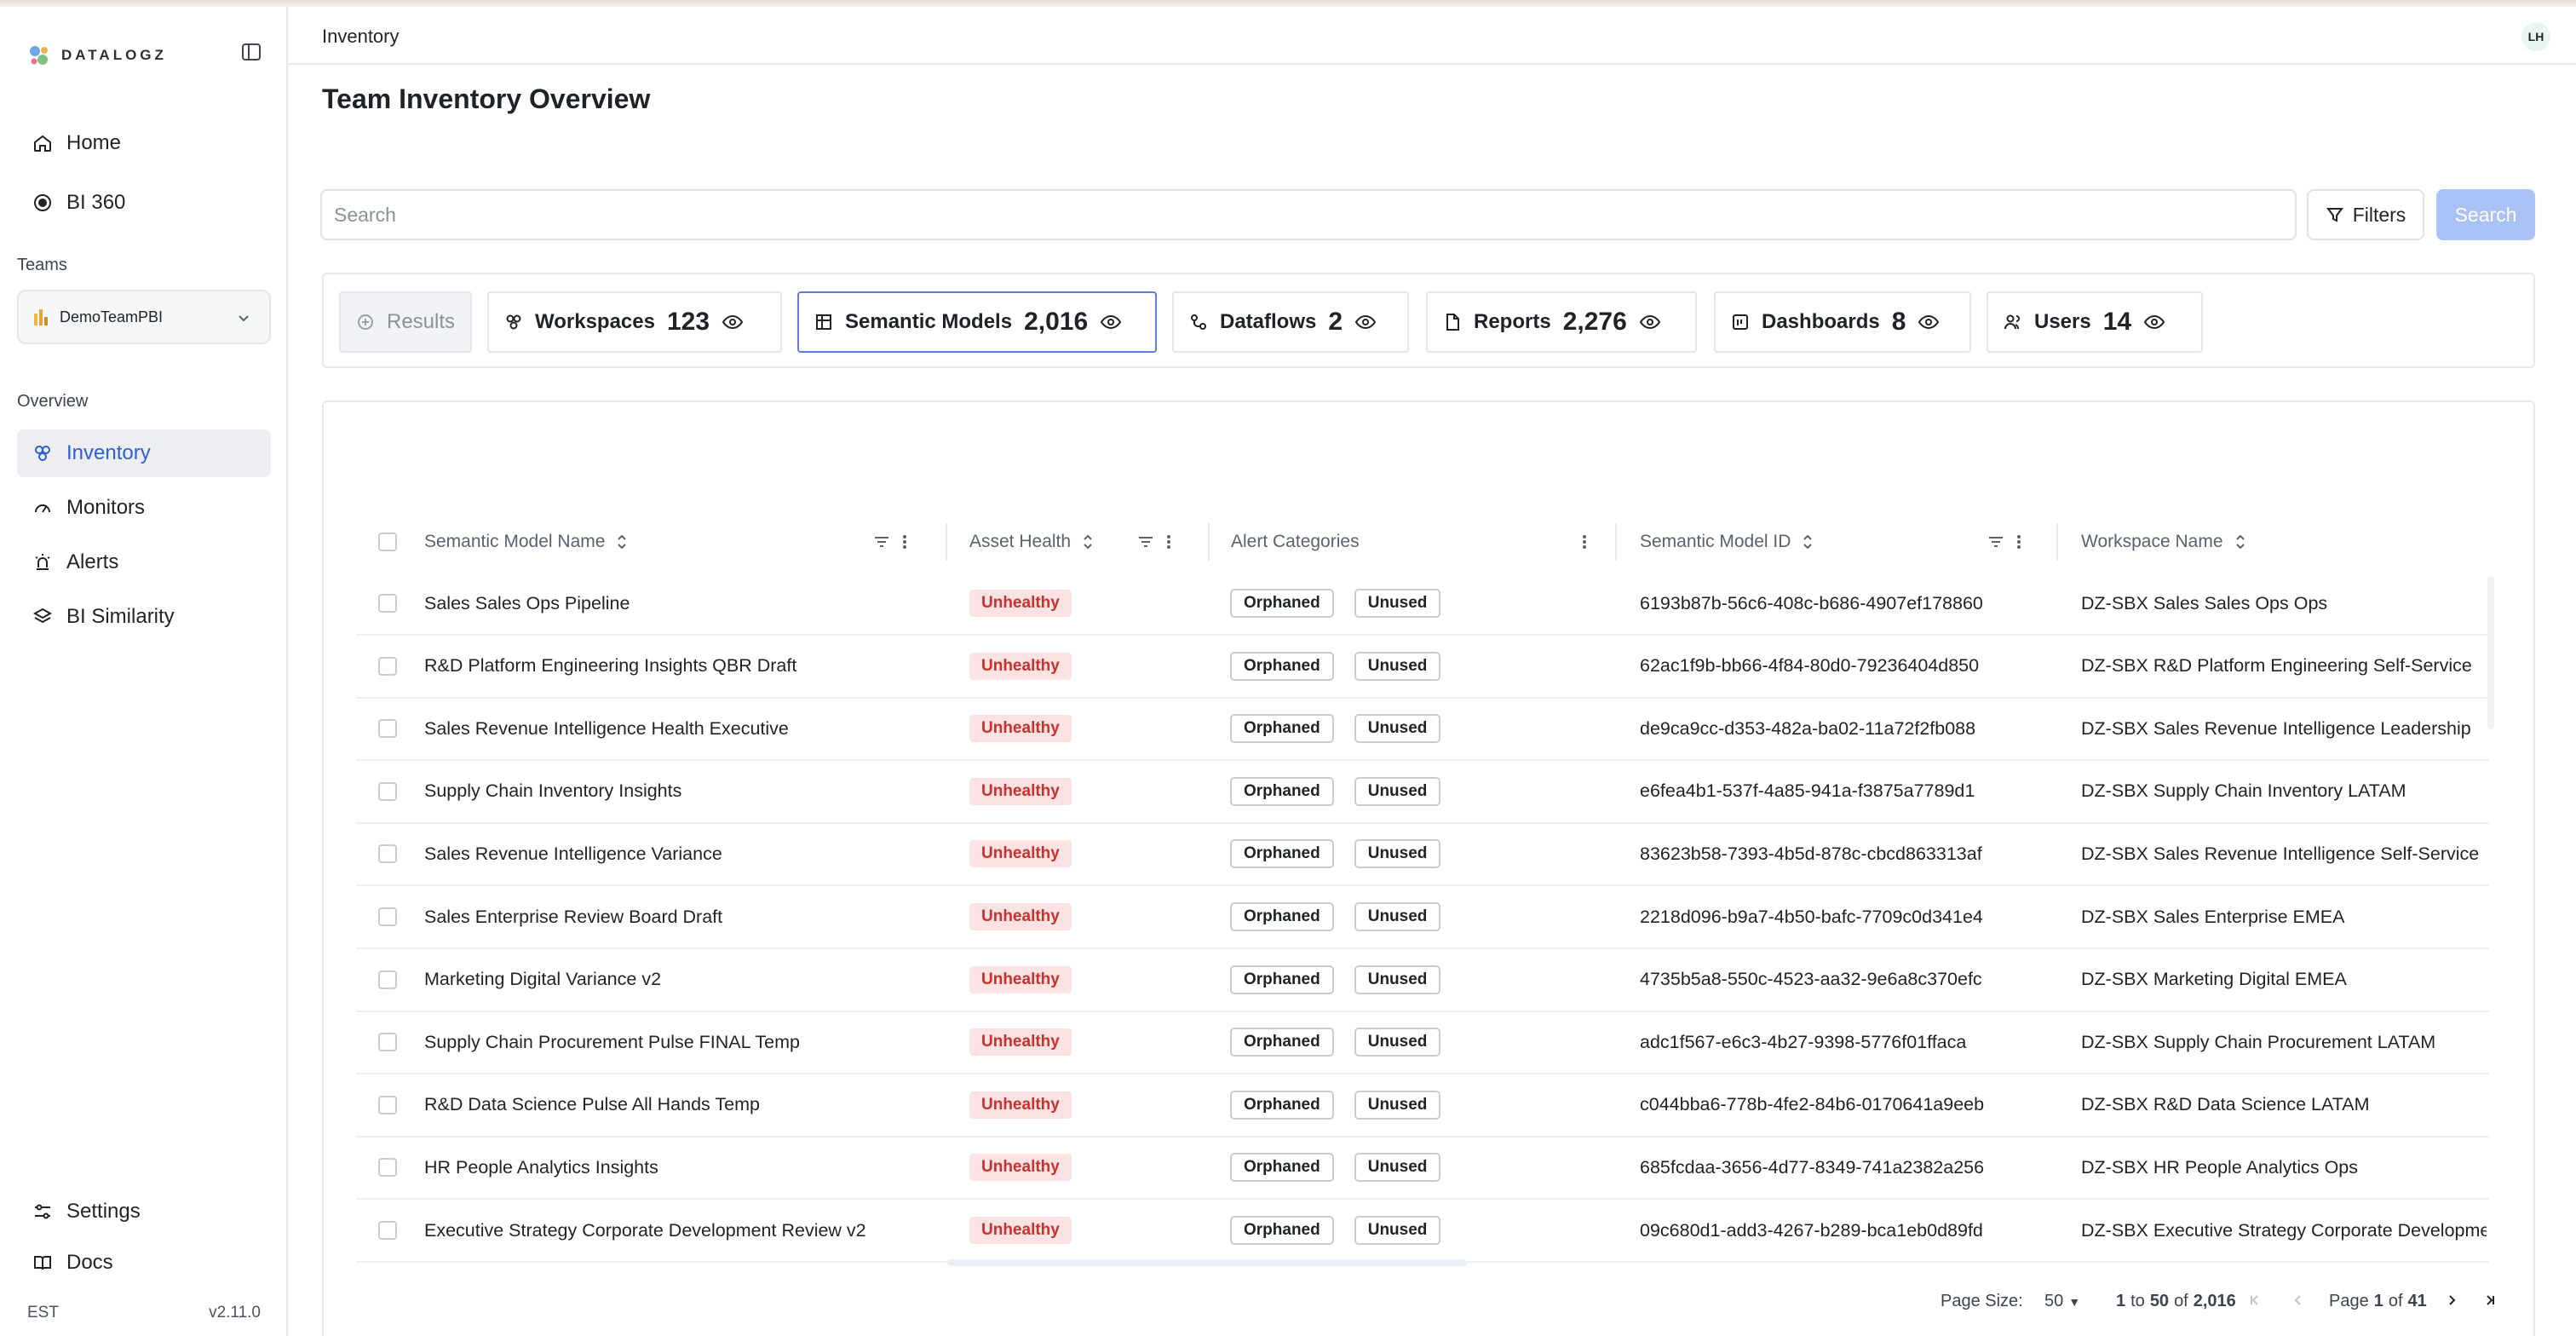 Image resolution: width=2576 pixels, height=1336 pixels. I want to click on workspace-name: DZ-SBX Sales Enterprise EMEA, so click(2284, 916).